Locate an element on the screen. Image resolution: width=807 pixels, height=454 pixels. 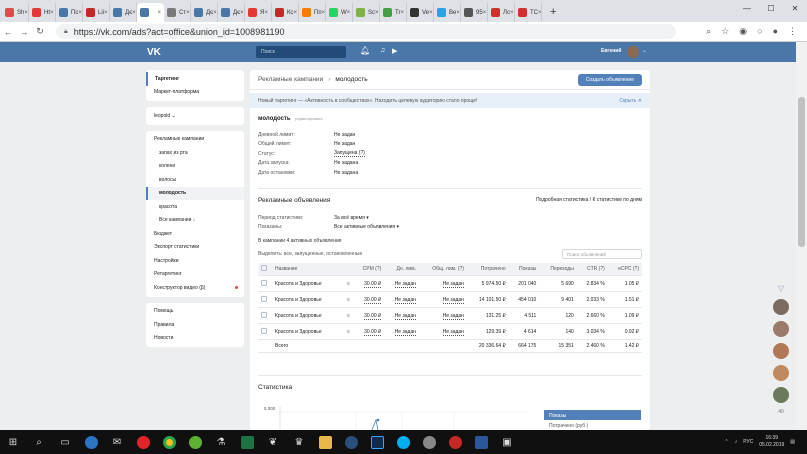
browser-tab: Ст × is located at coordinates (177, 12).